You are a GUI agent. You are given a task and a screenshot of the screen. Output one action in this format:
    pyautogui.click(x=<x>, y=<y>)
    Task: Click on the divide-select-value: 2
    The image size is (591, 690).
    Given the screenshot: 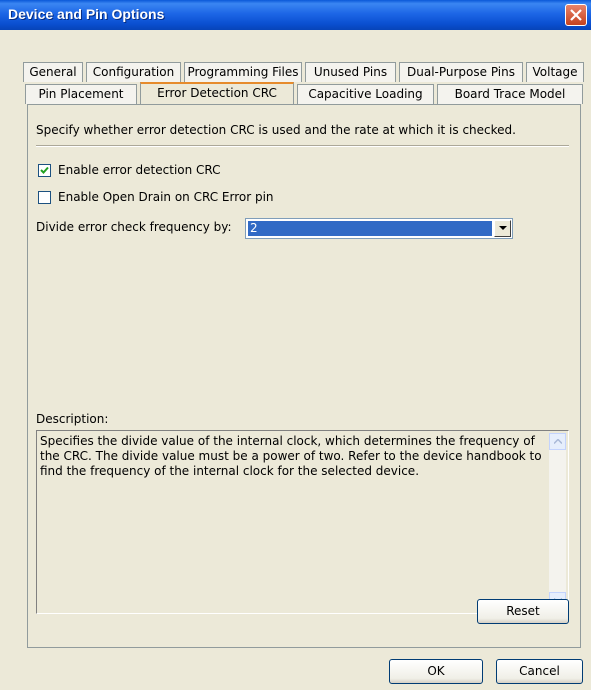 What is the action you would take?
    pyautogui.click(x=370, y=228)
    